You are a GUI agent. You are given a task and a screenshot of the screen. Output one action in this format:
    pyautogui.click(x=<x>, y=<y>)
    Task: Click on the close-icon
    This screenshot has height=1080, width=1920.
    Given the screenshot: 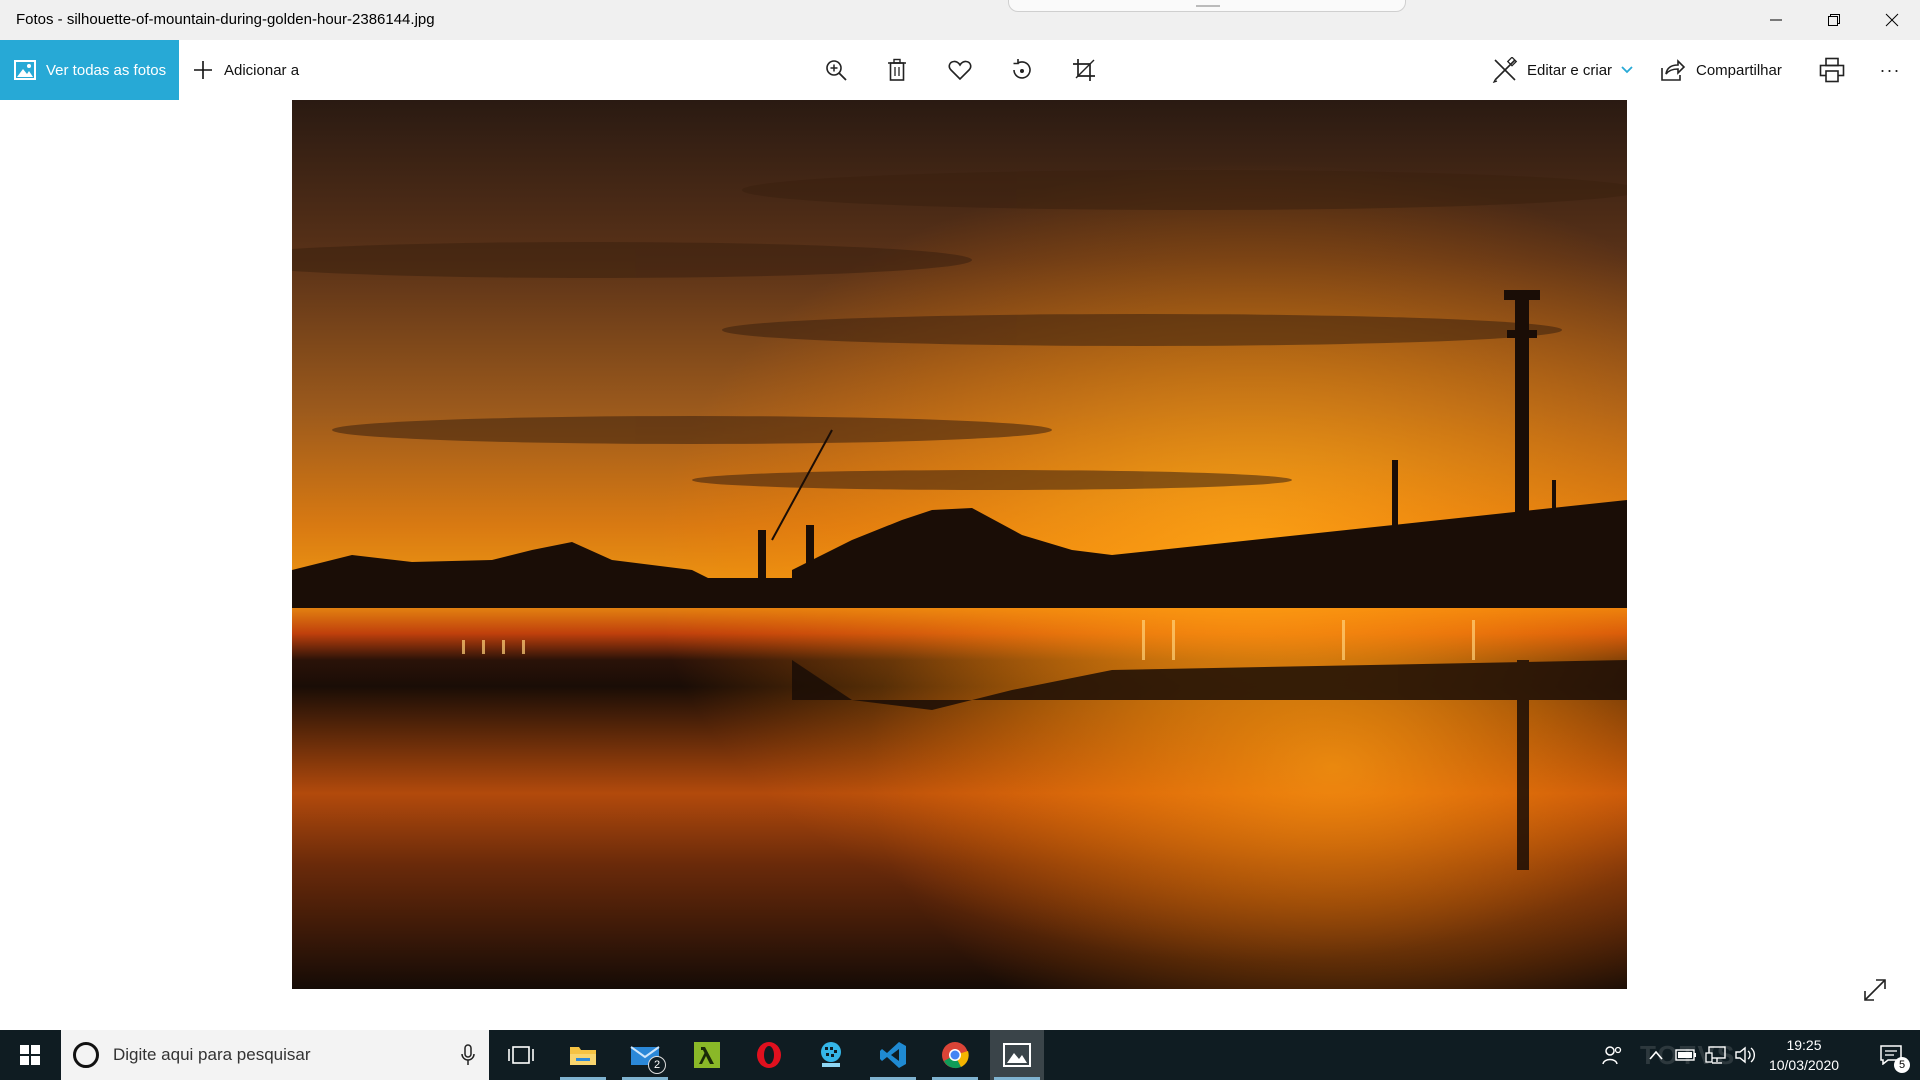 What is the action you would take?
    pyautogui.click(x=1892, y=20)
    